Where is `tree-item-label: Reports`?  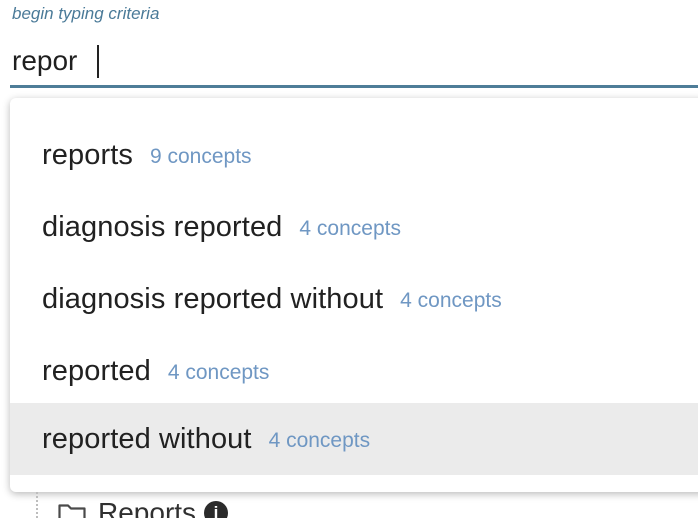
tree-item-label: Reports is located at coordinates (147, 507).